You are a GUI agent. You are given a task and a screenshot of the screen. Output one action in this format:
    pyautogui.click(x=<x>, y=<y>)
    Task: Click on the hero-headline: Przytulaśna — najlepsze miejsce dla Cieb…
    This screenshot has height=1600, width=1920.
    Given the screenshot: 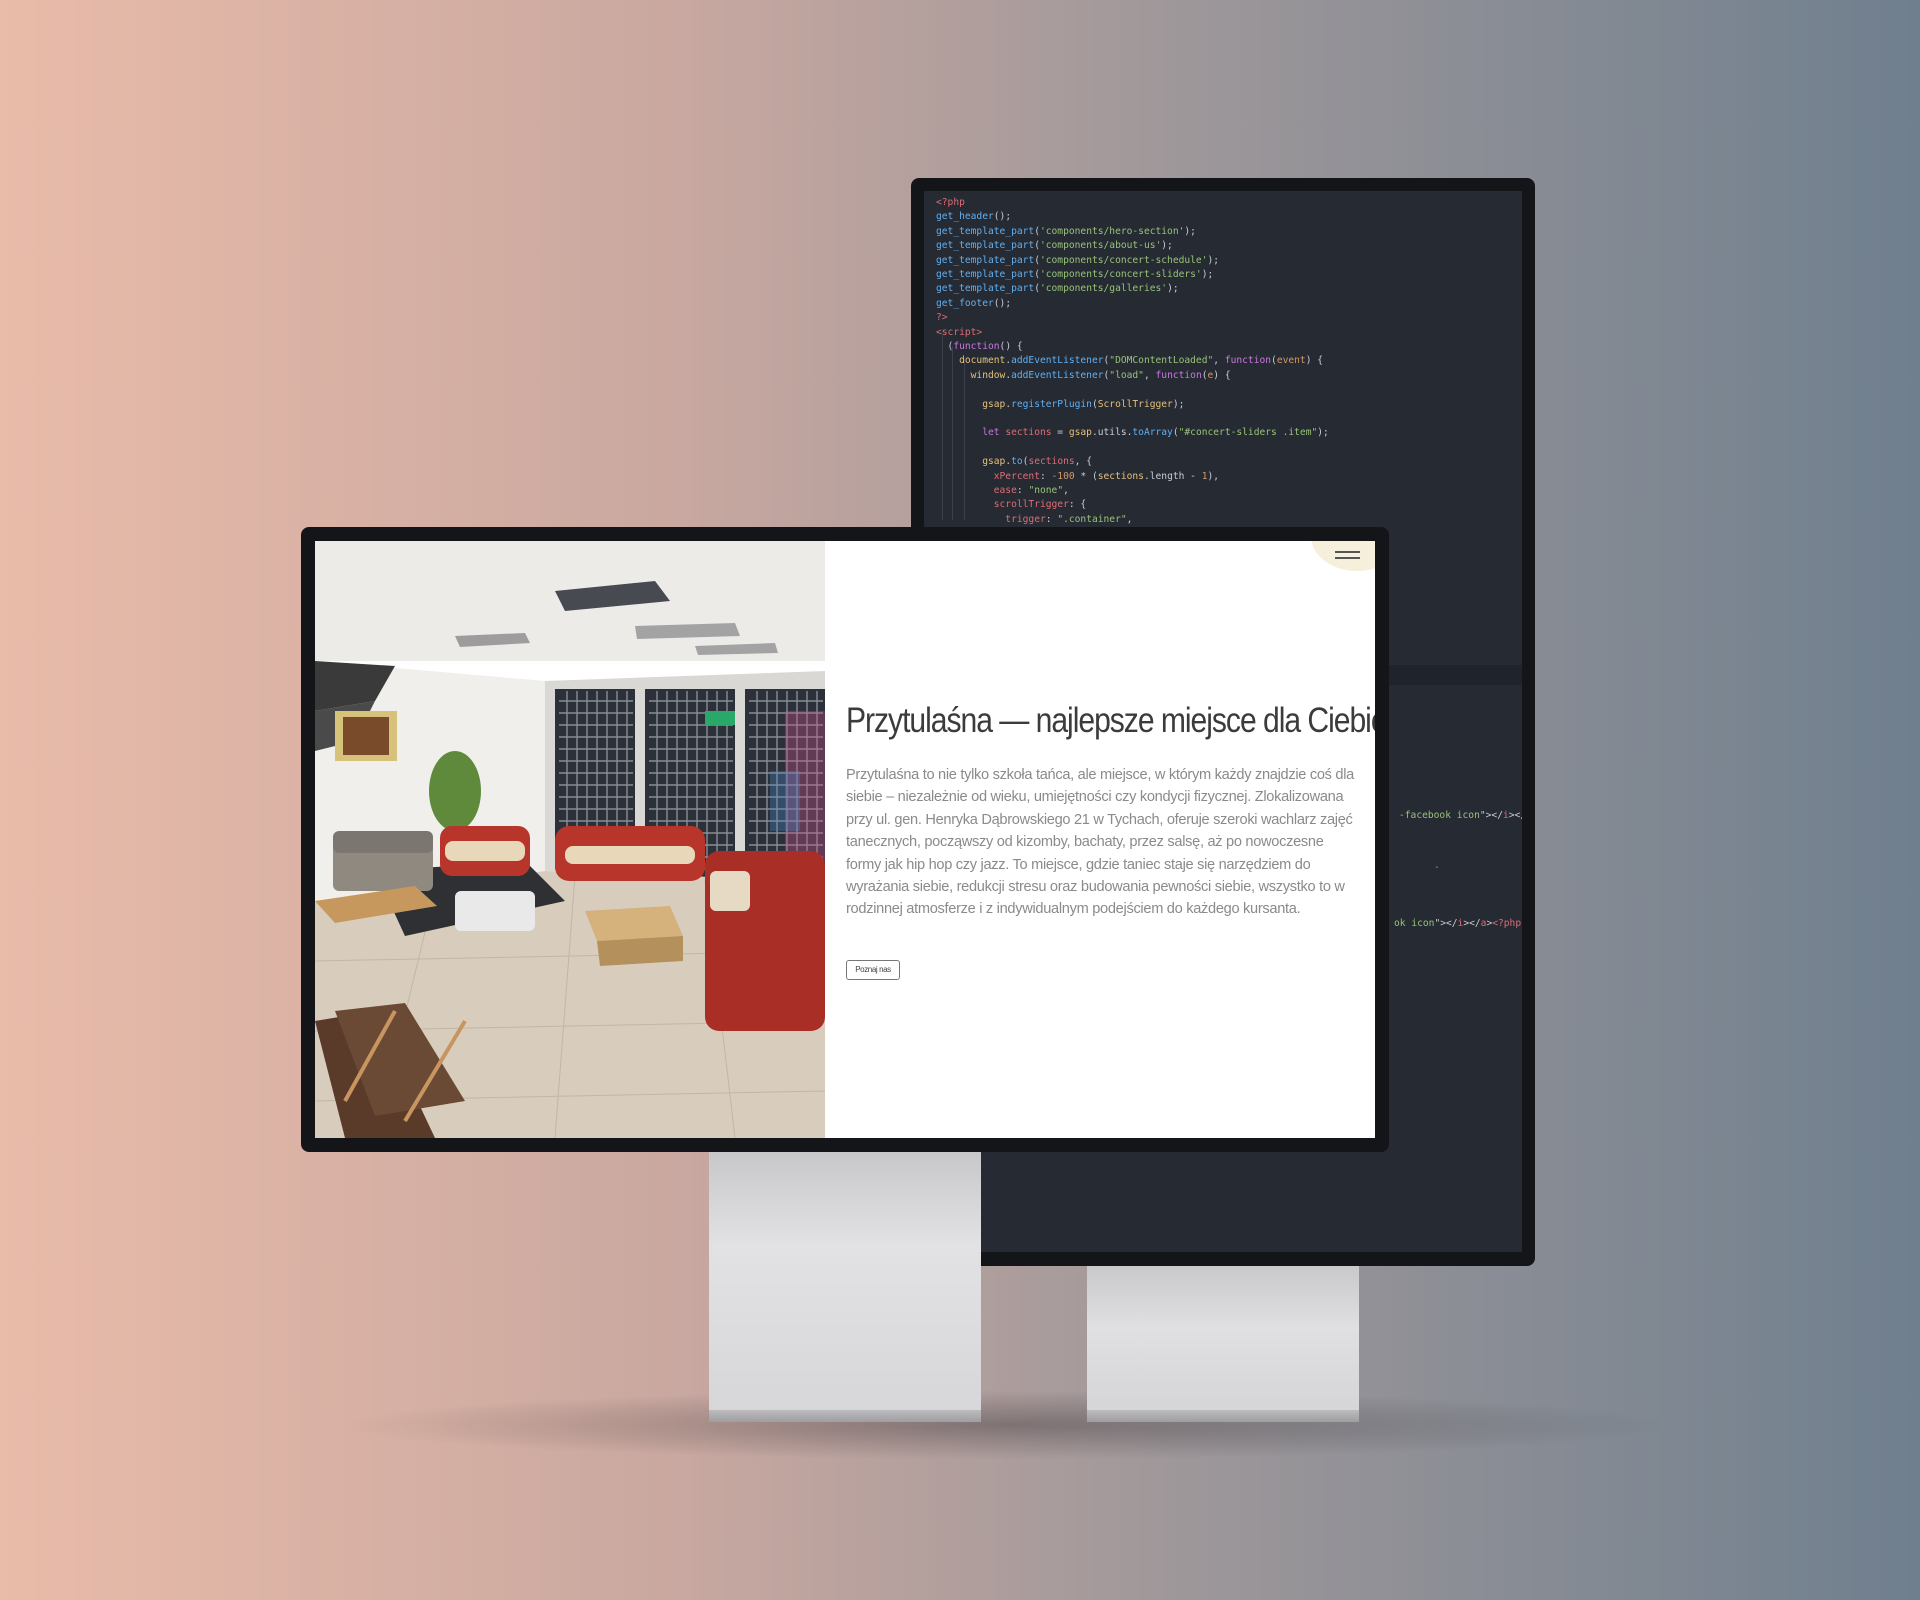 What is the action you would take?
    pyautogui.click(x=1110, y=720)
    